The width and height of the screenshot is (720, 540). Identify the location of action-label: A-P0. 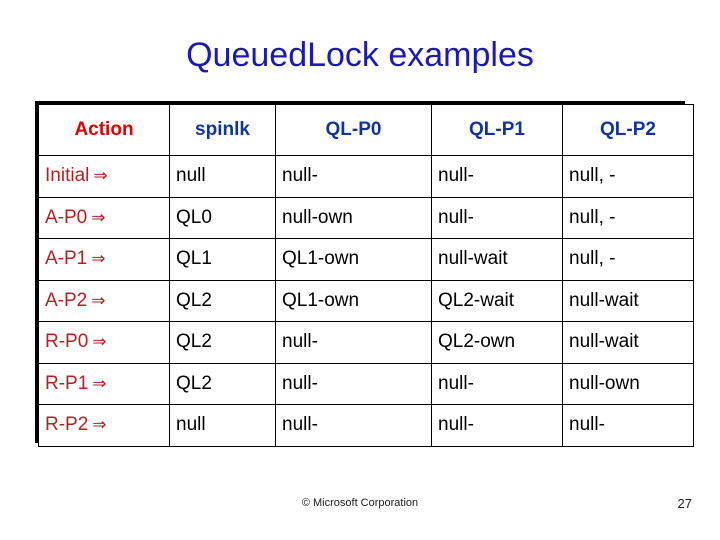
(66, 217).